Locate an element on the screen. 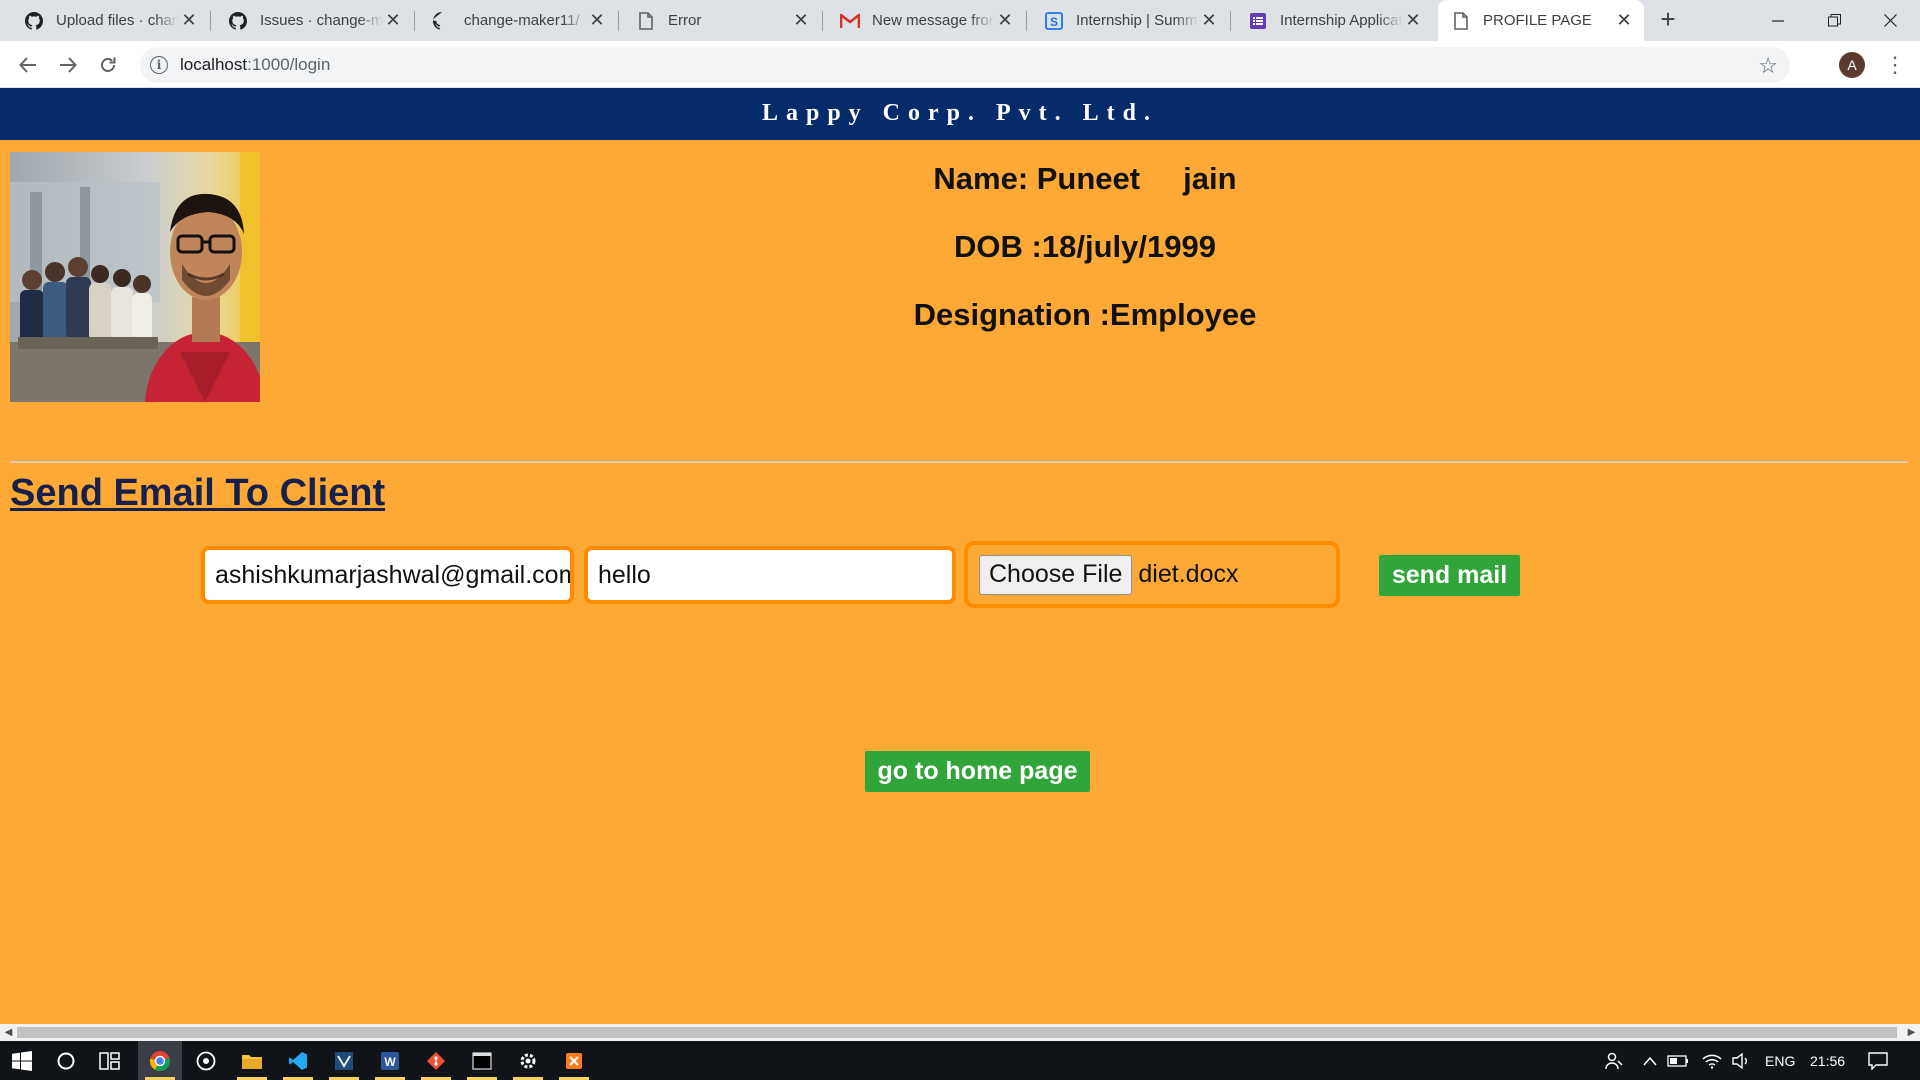 The height and width of the screenshot is (1080, 1920). tab-error: Error ✕ is located at coordinates (722, 20).